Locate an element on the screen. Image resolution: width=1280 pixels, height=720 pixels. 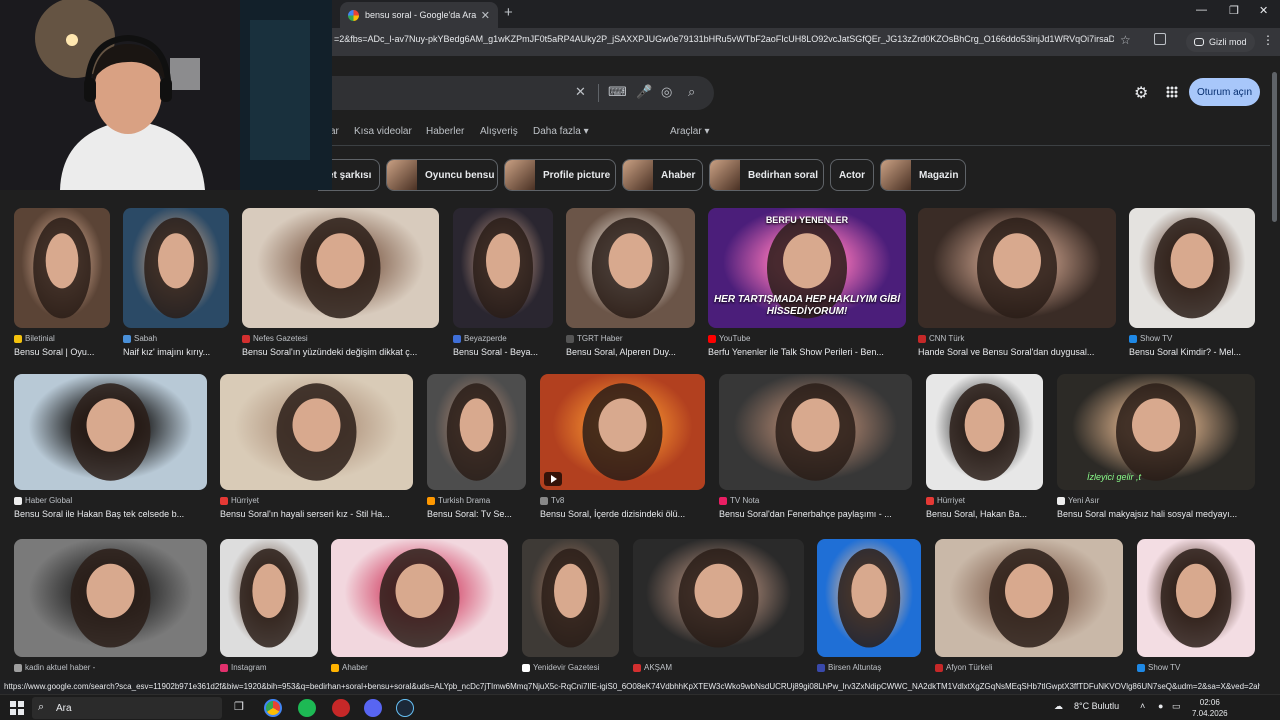
result-thumbnail: İzleyici gelir ,t is located at coordinates (1156, 432).